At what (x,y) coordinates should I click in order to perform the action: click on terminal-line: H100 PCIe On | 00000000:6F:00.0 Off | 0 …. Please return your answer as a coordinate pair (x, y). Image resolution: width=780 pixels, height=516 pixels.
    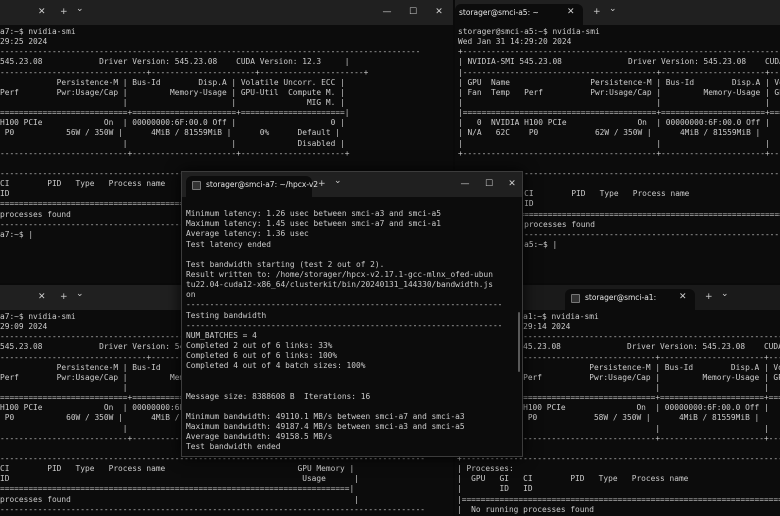
    Looking at the image, I should click on (172, 123).